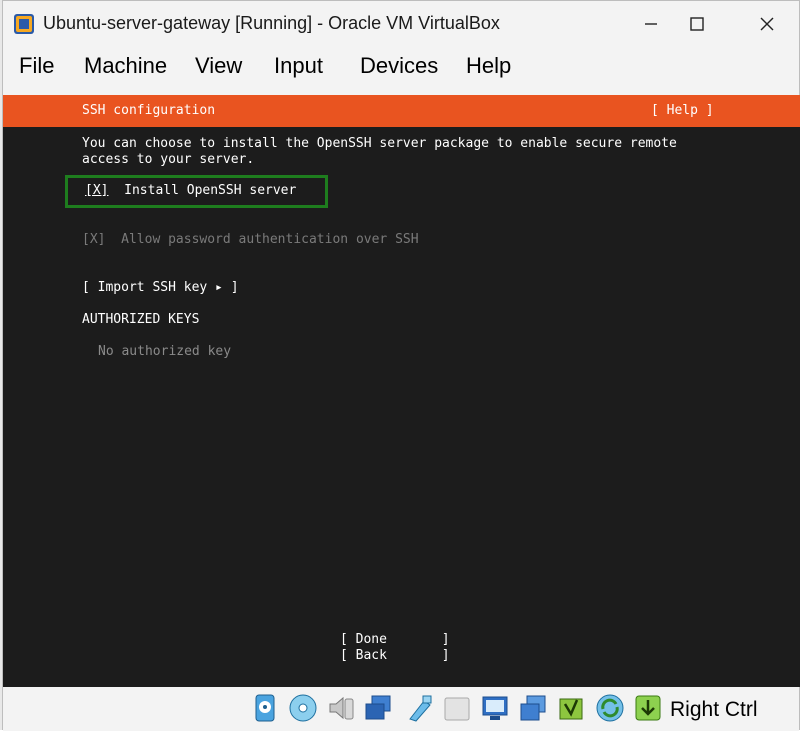 The height and width of the screenshot is (731, 808). I want to click on menu-machine: Machine, so click(125, 66).